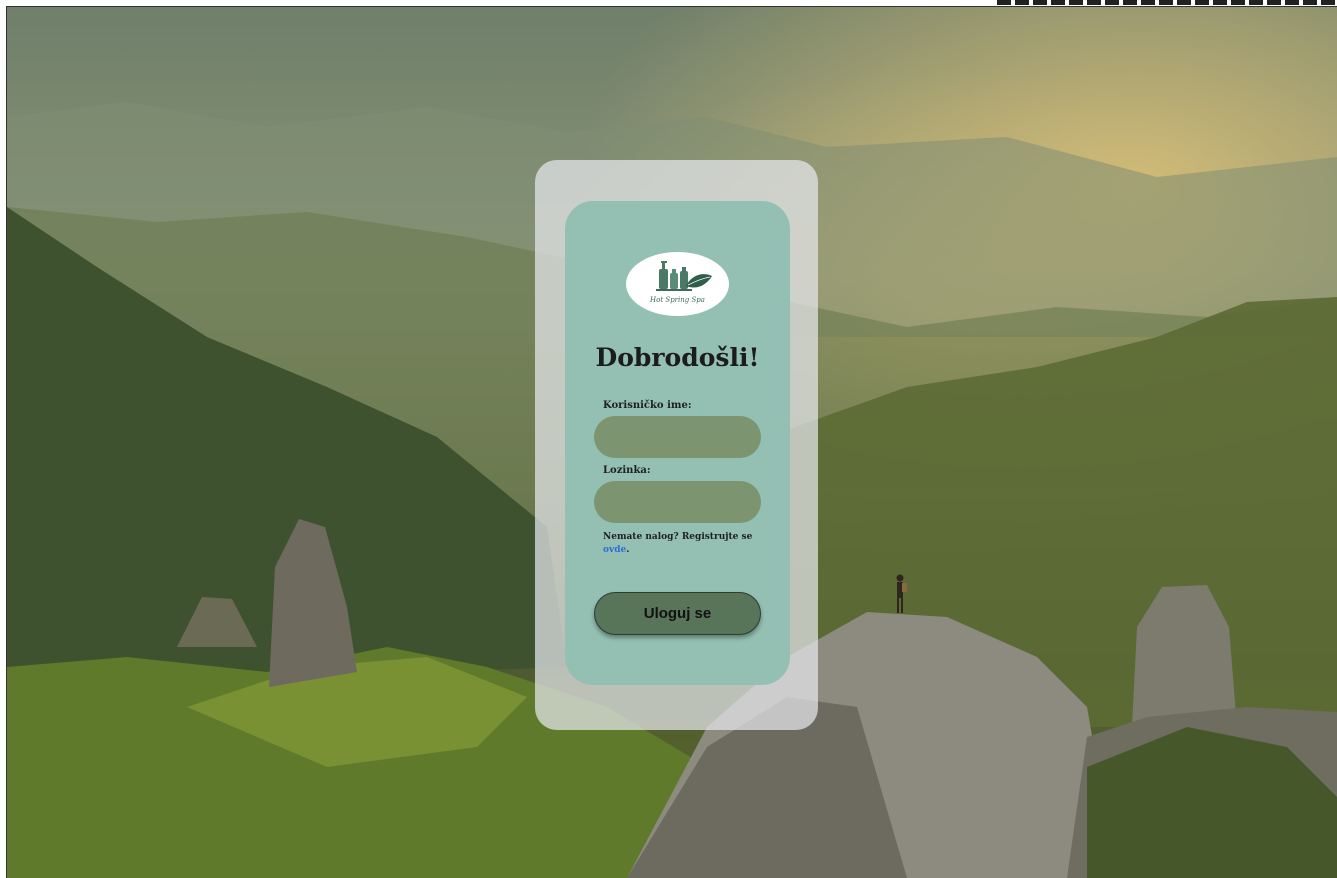  Describe the element at coordinates (677, 613) in the screenshot. I see `login-button: Uloguj se` at that location.